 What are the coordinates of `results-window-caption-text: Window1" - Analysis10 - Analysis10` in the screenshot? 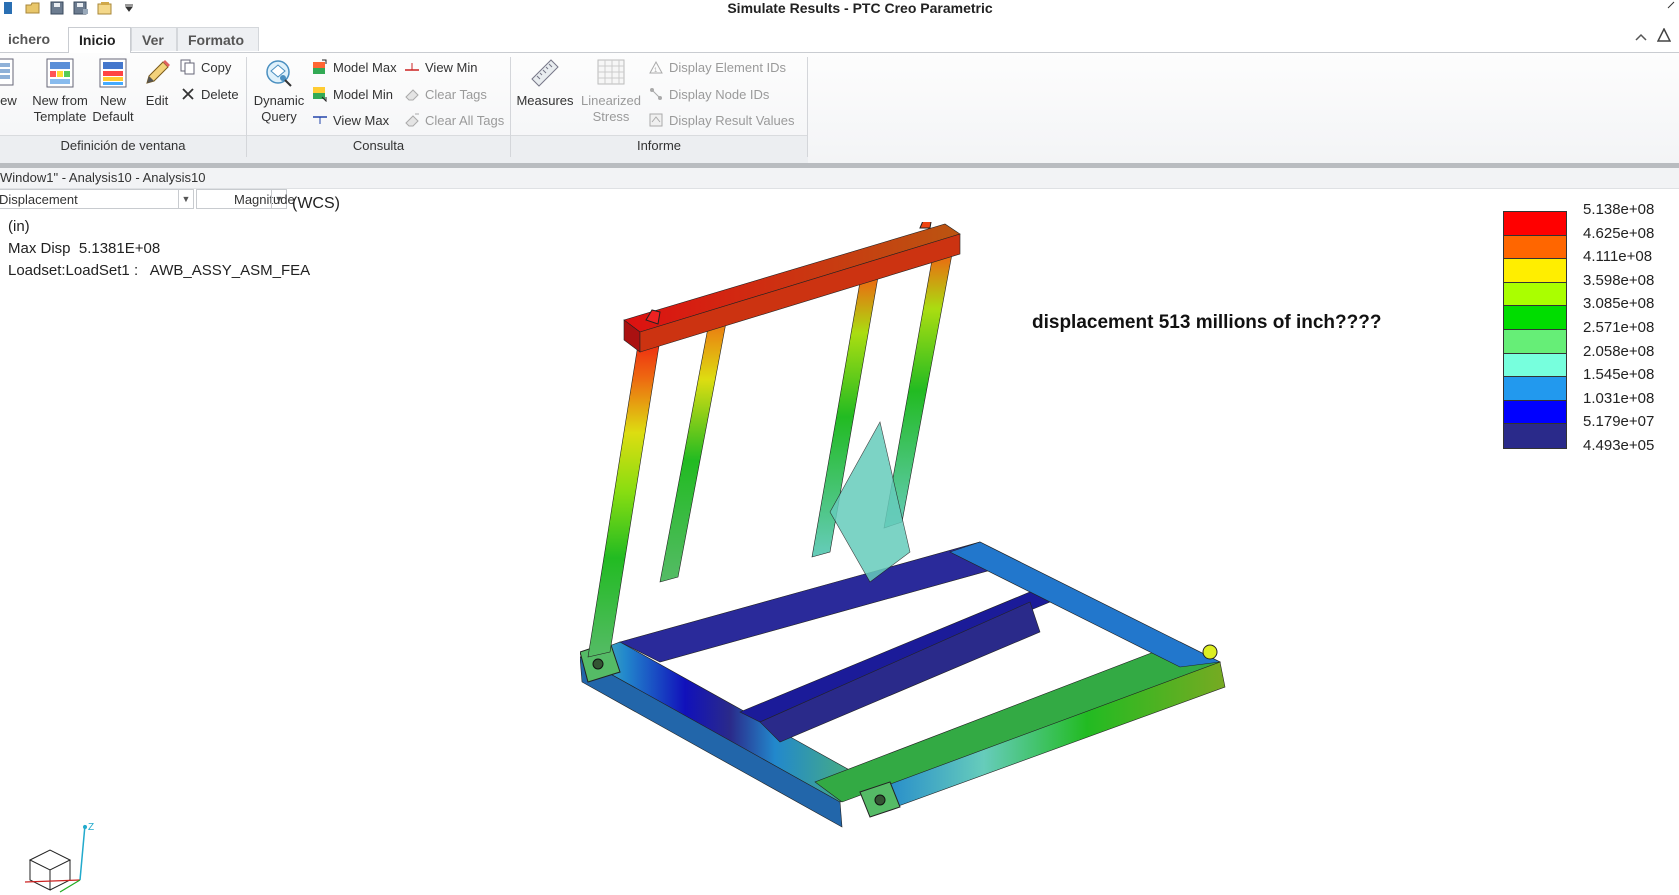 It's located at (103, 177).